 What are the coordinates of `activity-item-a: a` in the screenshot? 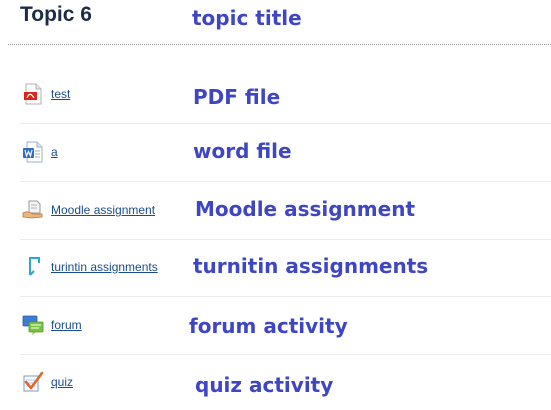 It's located at (40, 152).